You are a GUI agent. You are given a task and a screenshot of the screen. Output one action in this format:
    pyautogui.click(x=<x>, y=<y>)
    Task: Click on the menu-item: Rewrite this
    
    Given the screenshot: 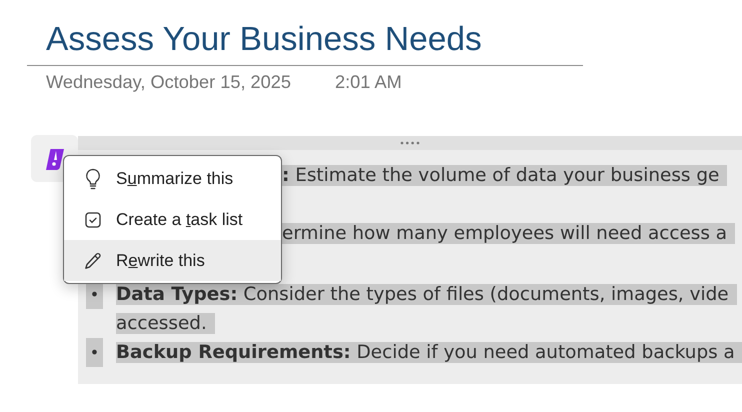 What is the action you would take?
    pyautogui.click(x=172, y=260)
    